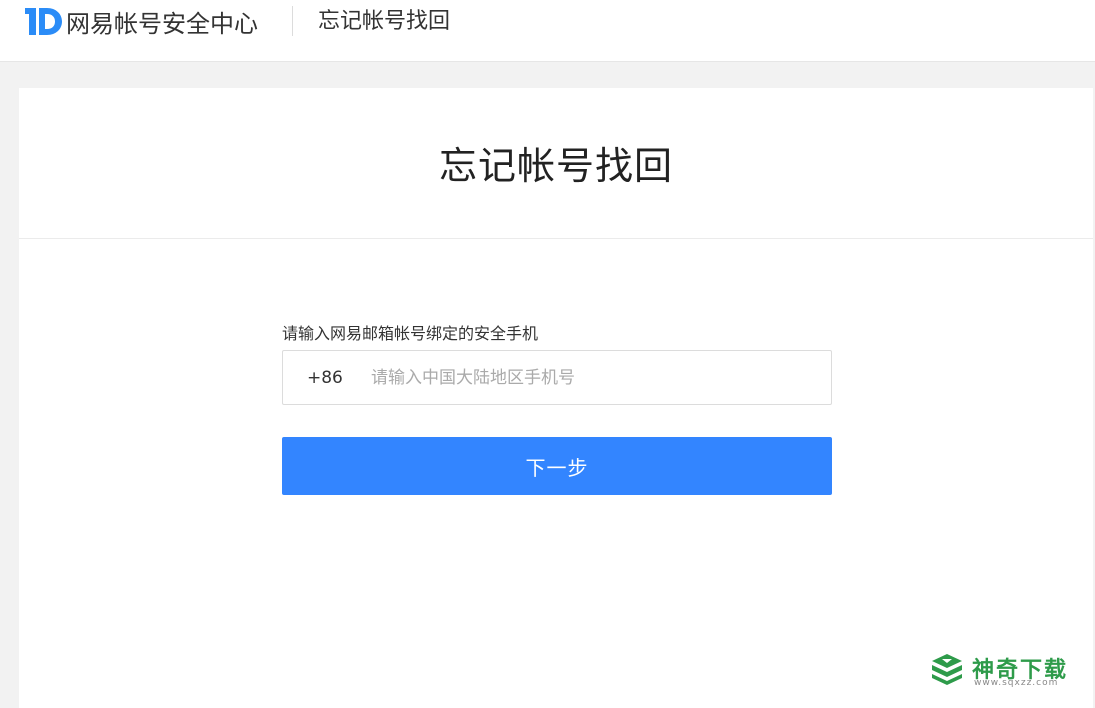 This screenshot has height=708, width=1095. What do you see at coordinates (547, 31) in the screenshot?
I see `top-bar: 网易帐号安全中心 忘记帐号找回` at bounding box center [547, 31].